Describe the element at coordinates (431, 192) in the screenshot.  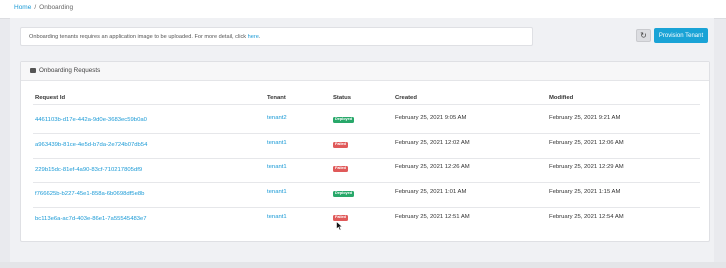
I see `table-row-created: February 25, 2021 1:01 AM` at that location.